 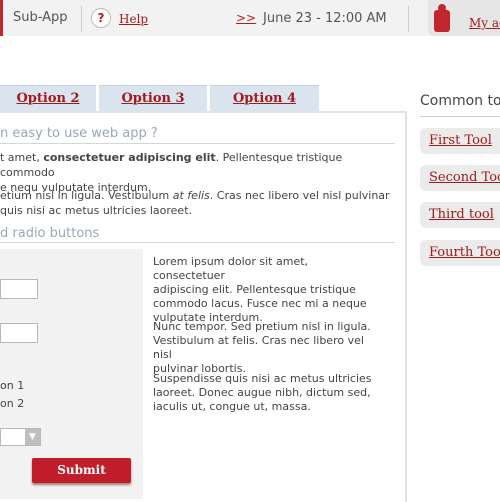 What do you see at coordinates (442, 18) in the screenshot?
I see `user-icon` at bounding box center [442, 18].